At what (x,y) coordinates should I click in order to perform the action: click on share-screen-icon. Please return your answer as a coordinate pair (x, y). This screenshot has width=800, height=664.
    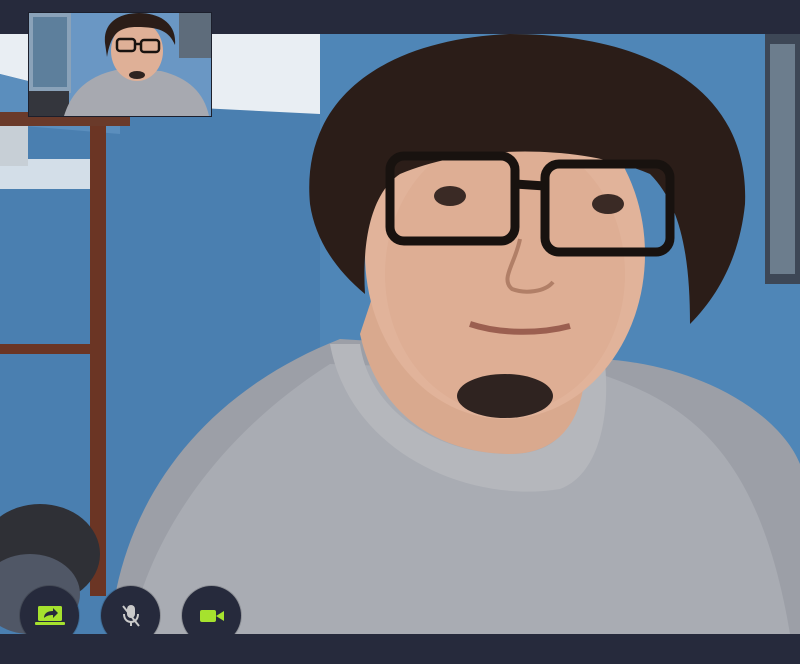
    Looking at the image, I should click on (49, 616).